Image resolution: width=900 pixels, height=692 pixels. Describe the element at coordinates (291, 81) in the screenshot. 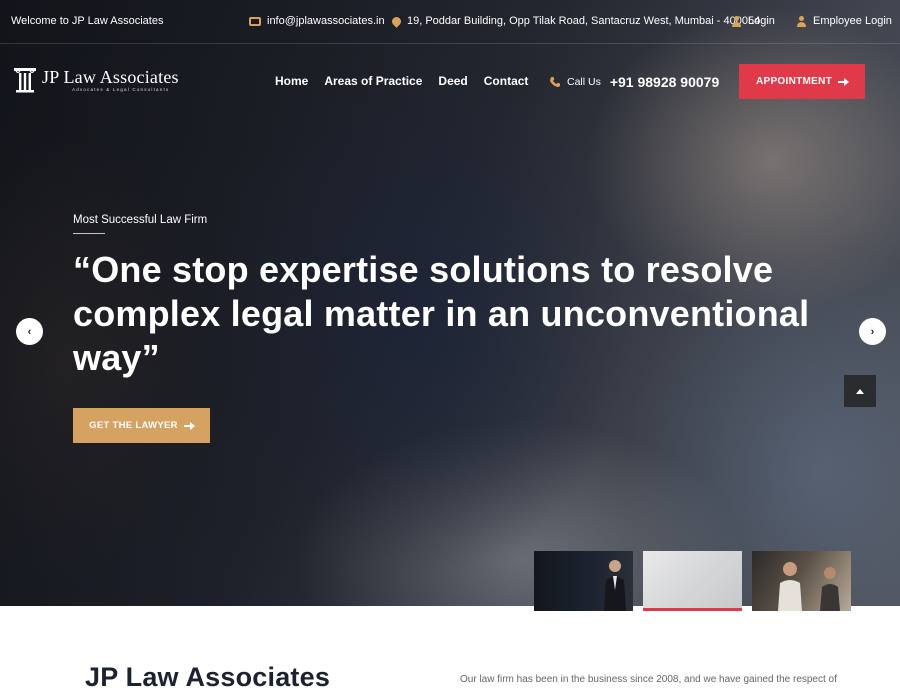

I see `menu-item-home: Home` at that location.